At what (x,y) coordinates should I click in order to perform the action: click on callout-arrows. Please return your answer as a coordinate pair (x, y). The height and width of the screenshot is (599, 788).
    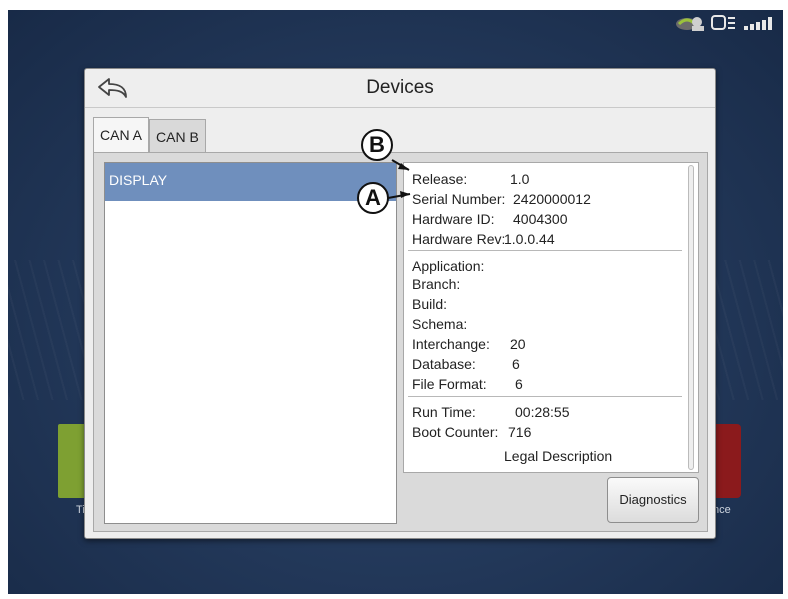
    Looking at the image, I should click on (399, 179).